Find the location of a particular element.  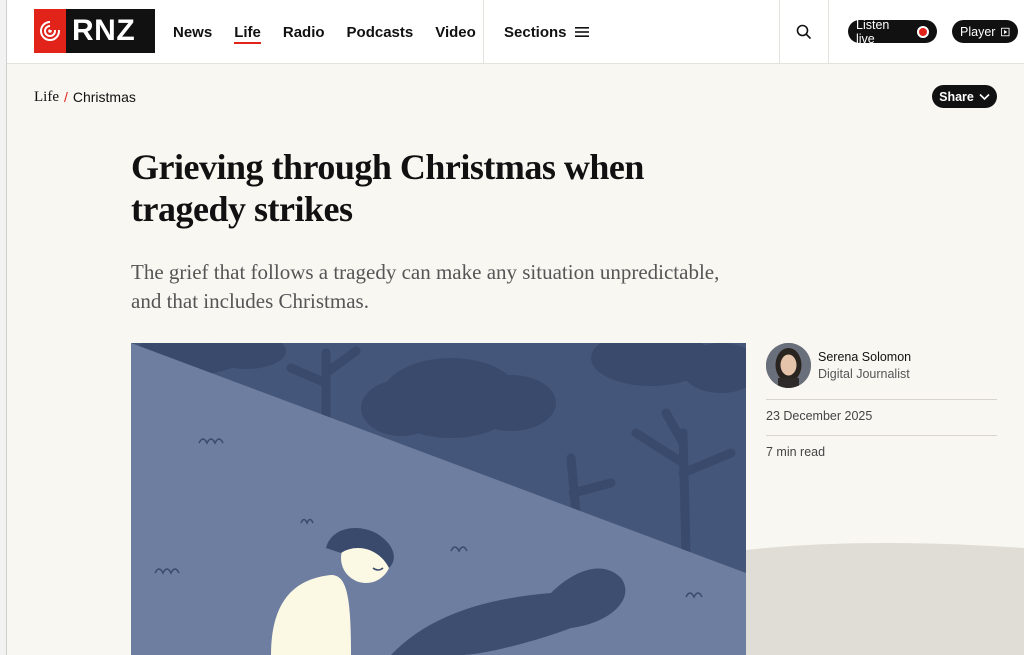

author-name: Serena Solomon is located at coordinates (864, 357).